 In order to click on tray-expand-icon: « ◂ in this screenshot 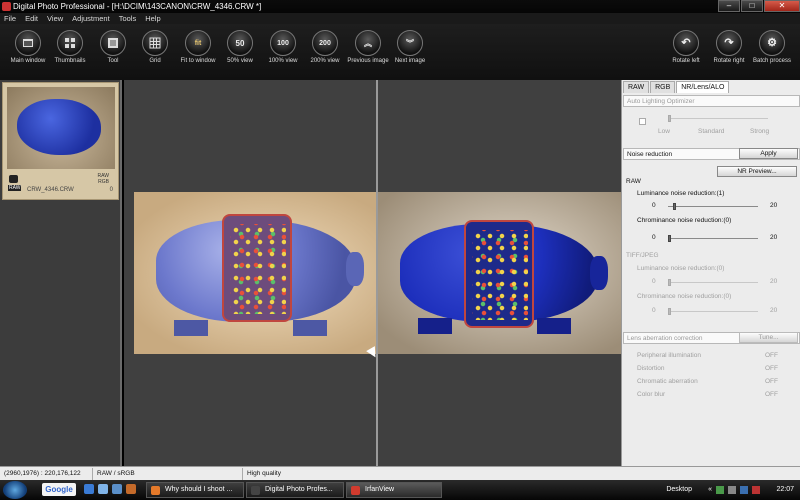, I will do `click(710, 490)`.